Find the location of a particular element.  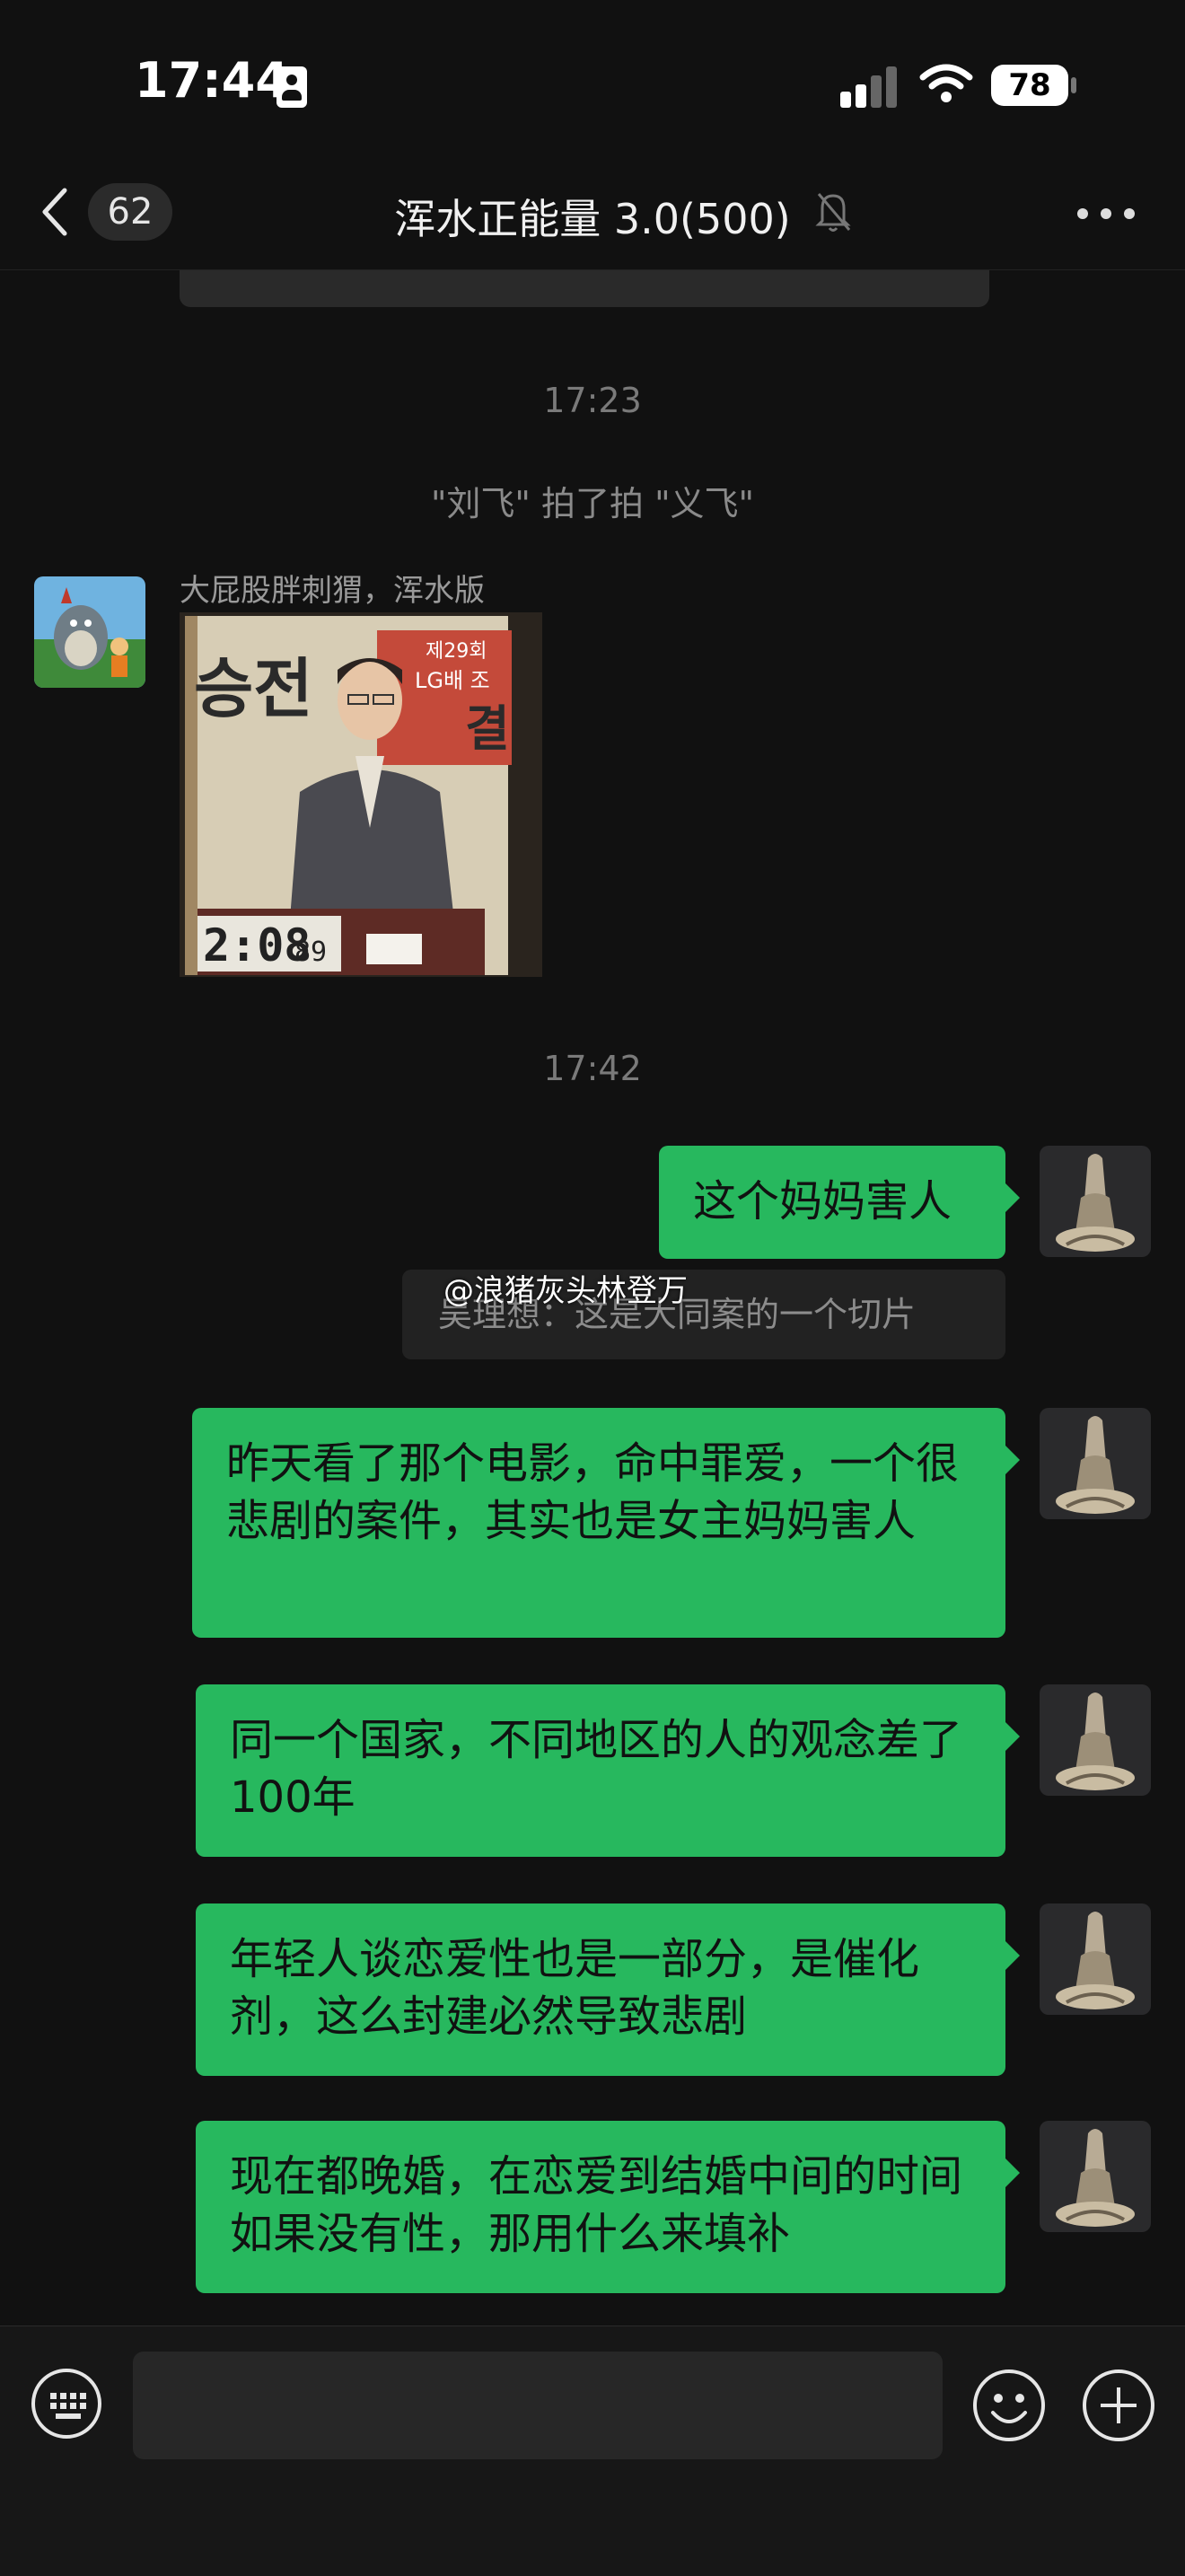

id-card-icon is located at coordinates (291, 87).